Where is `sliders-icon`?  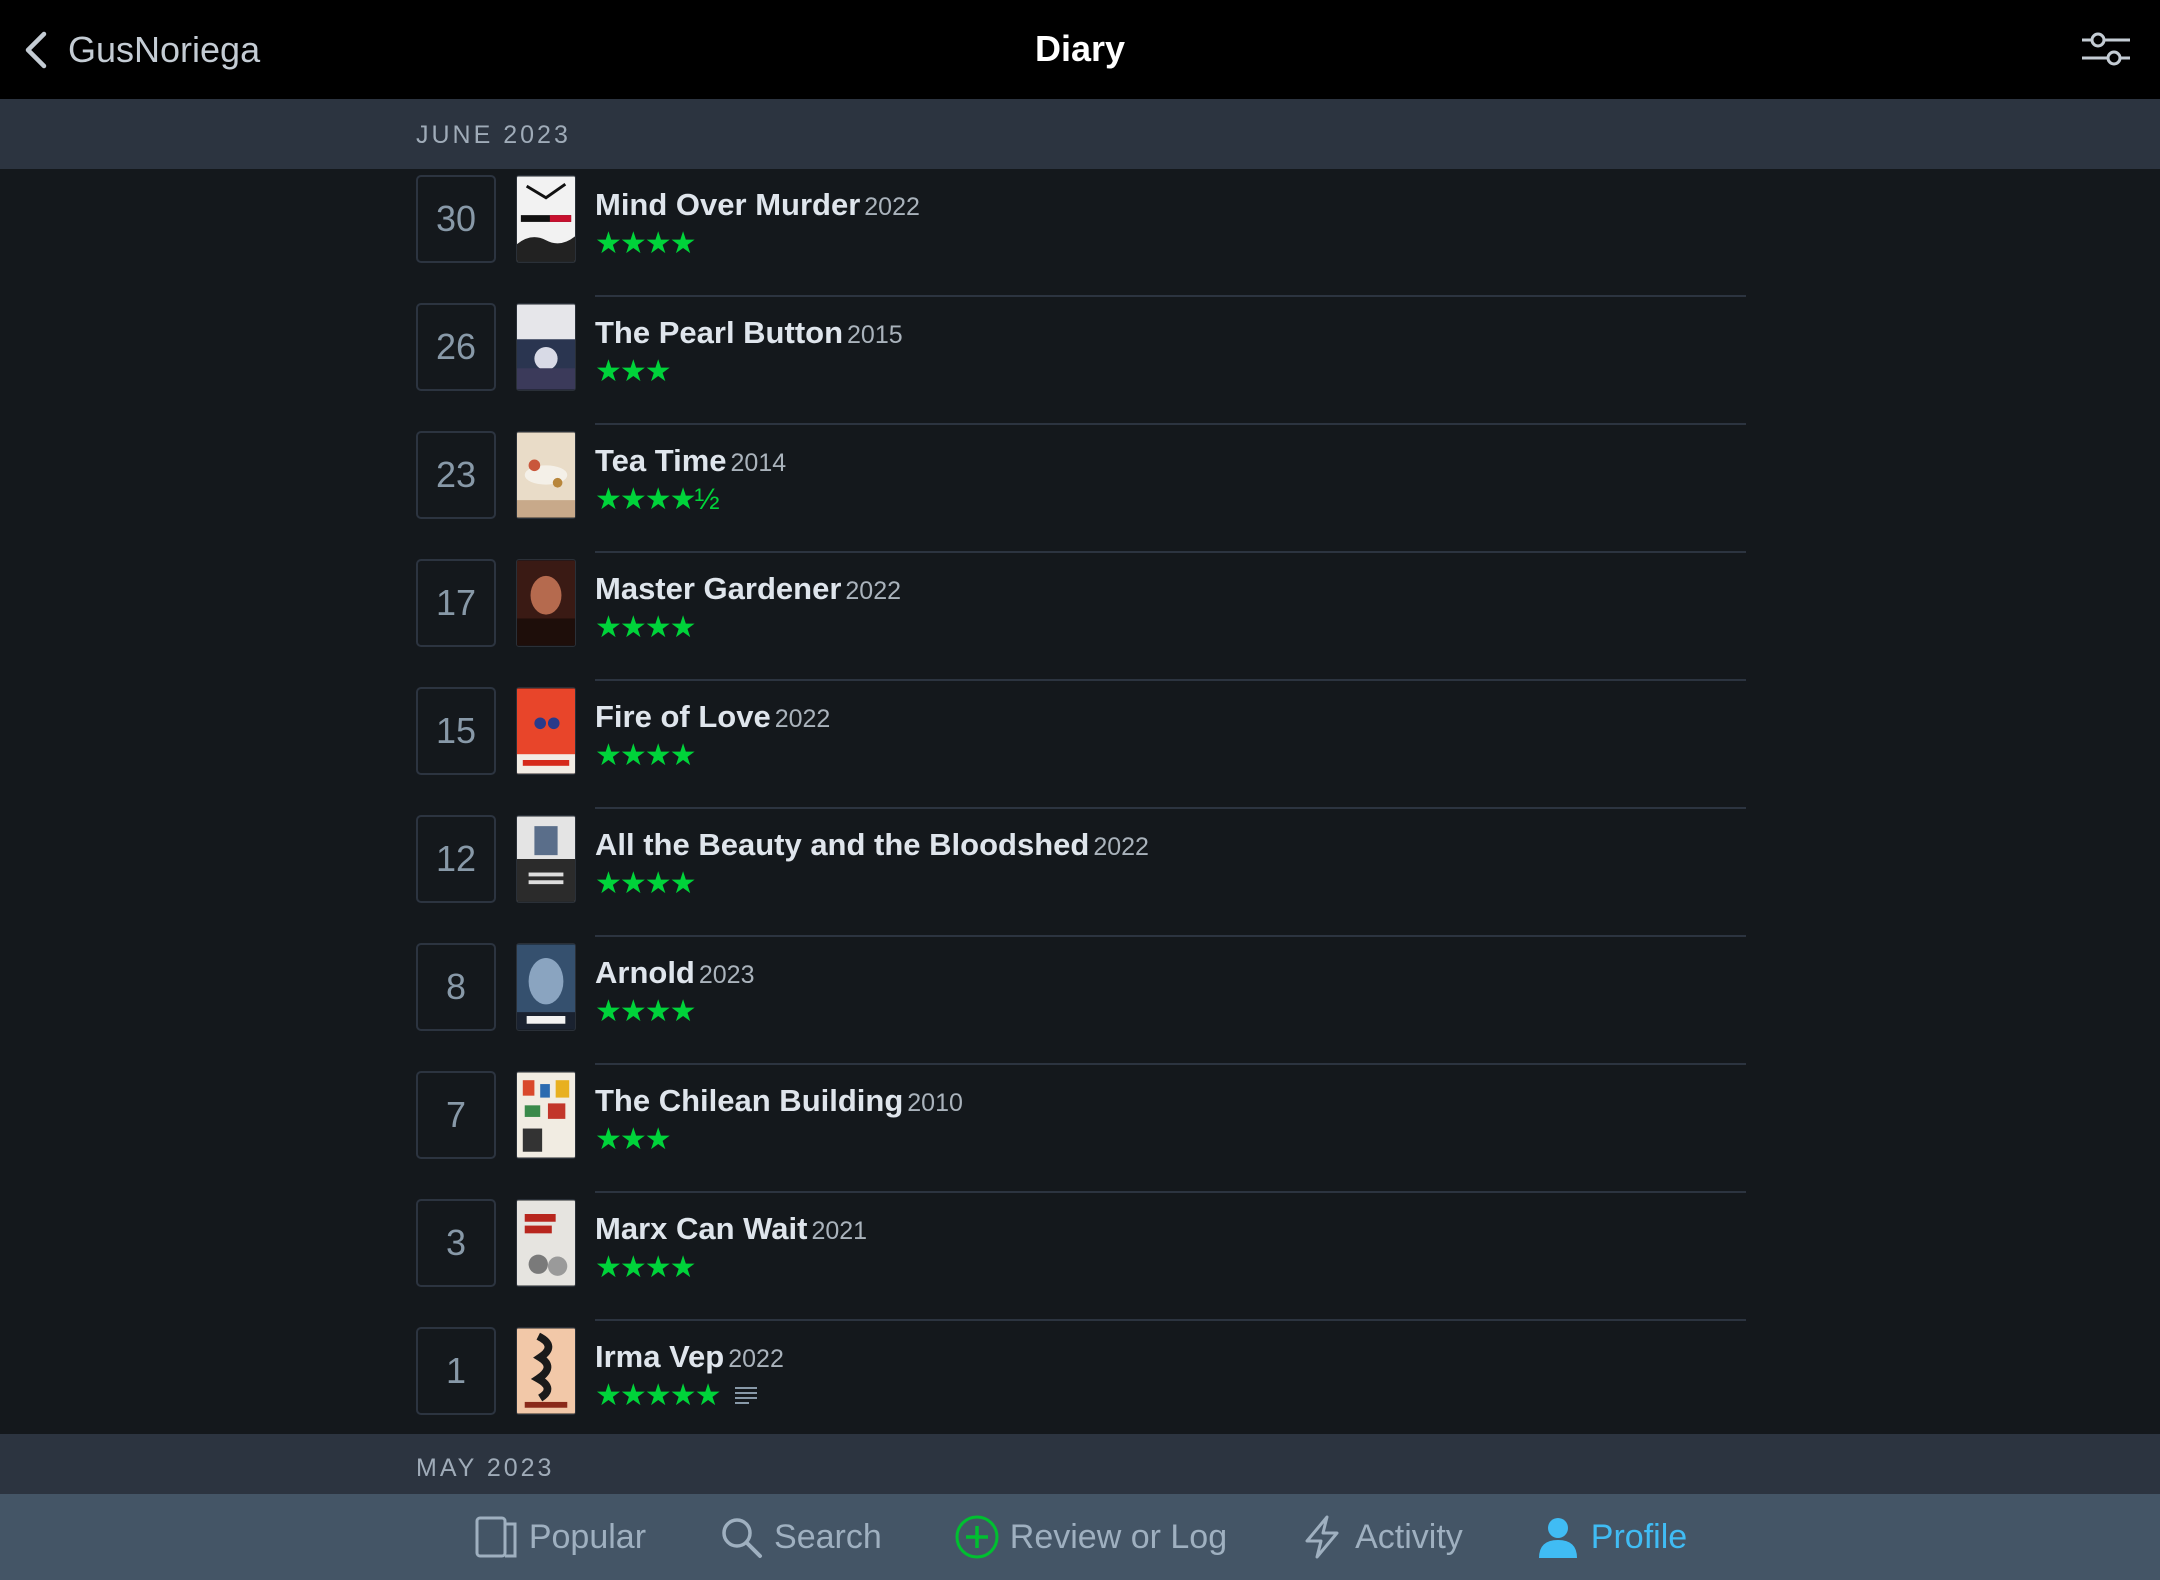 sliders-icon is located at coordinates (2106, 49).